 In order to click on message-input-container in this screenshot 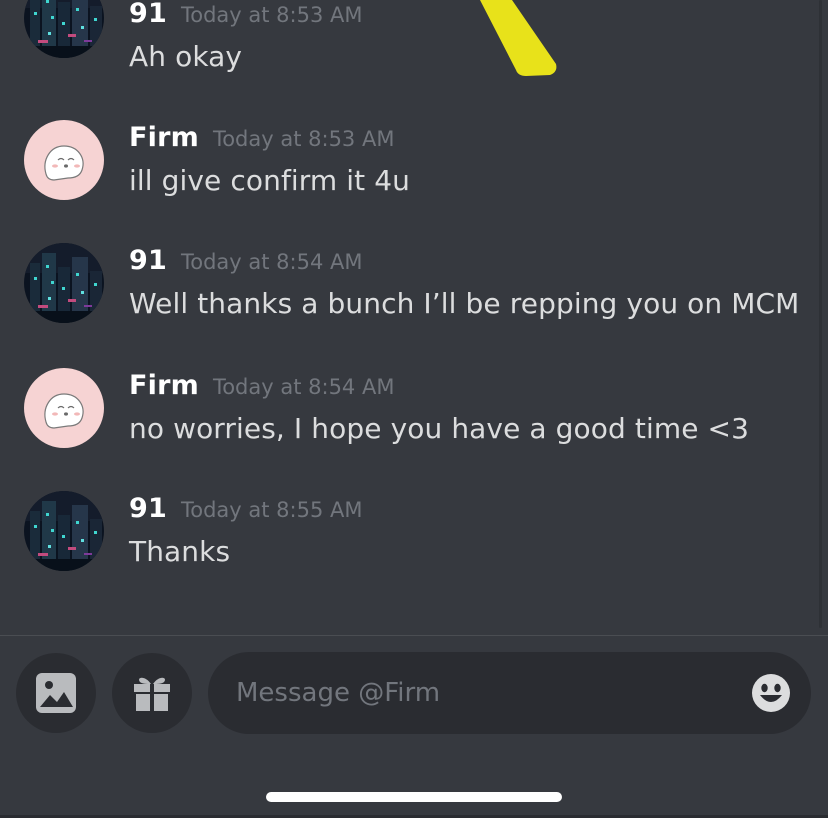, I will do `click(509, 693)`.